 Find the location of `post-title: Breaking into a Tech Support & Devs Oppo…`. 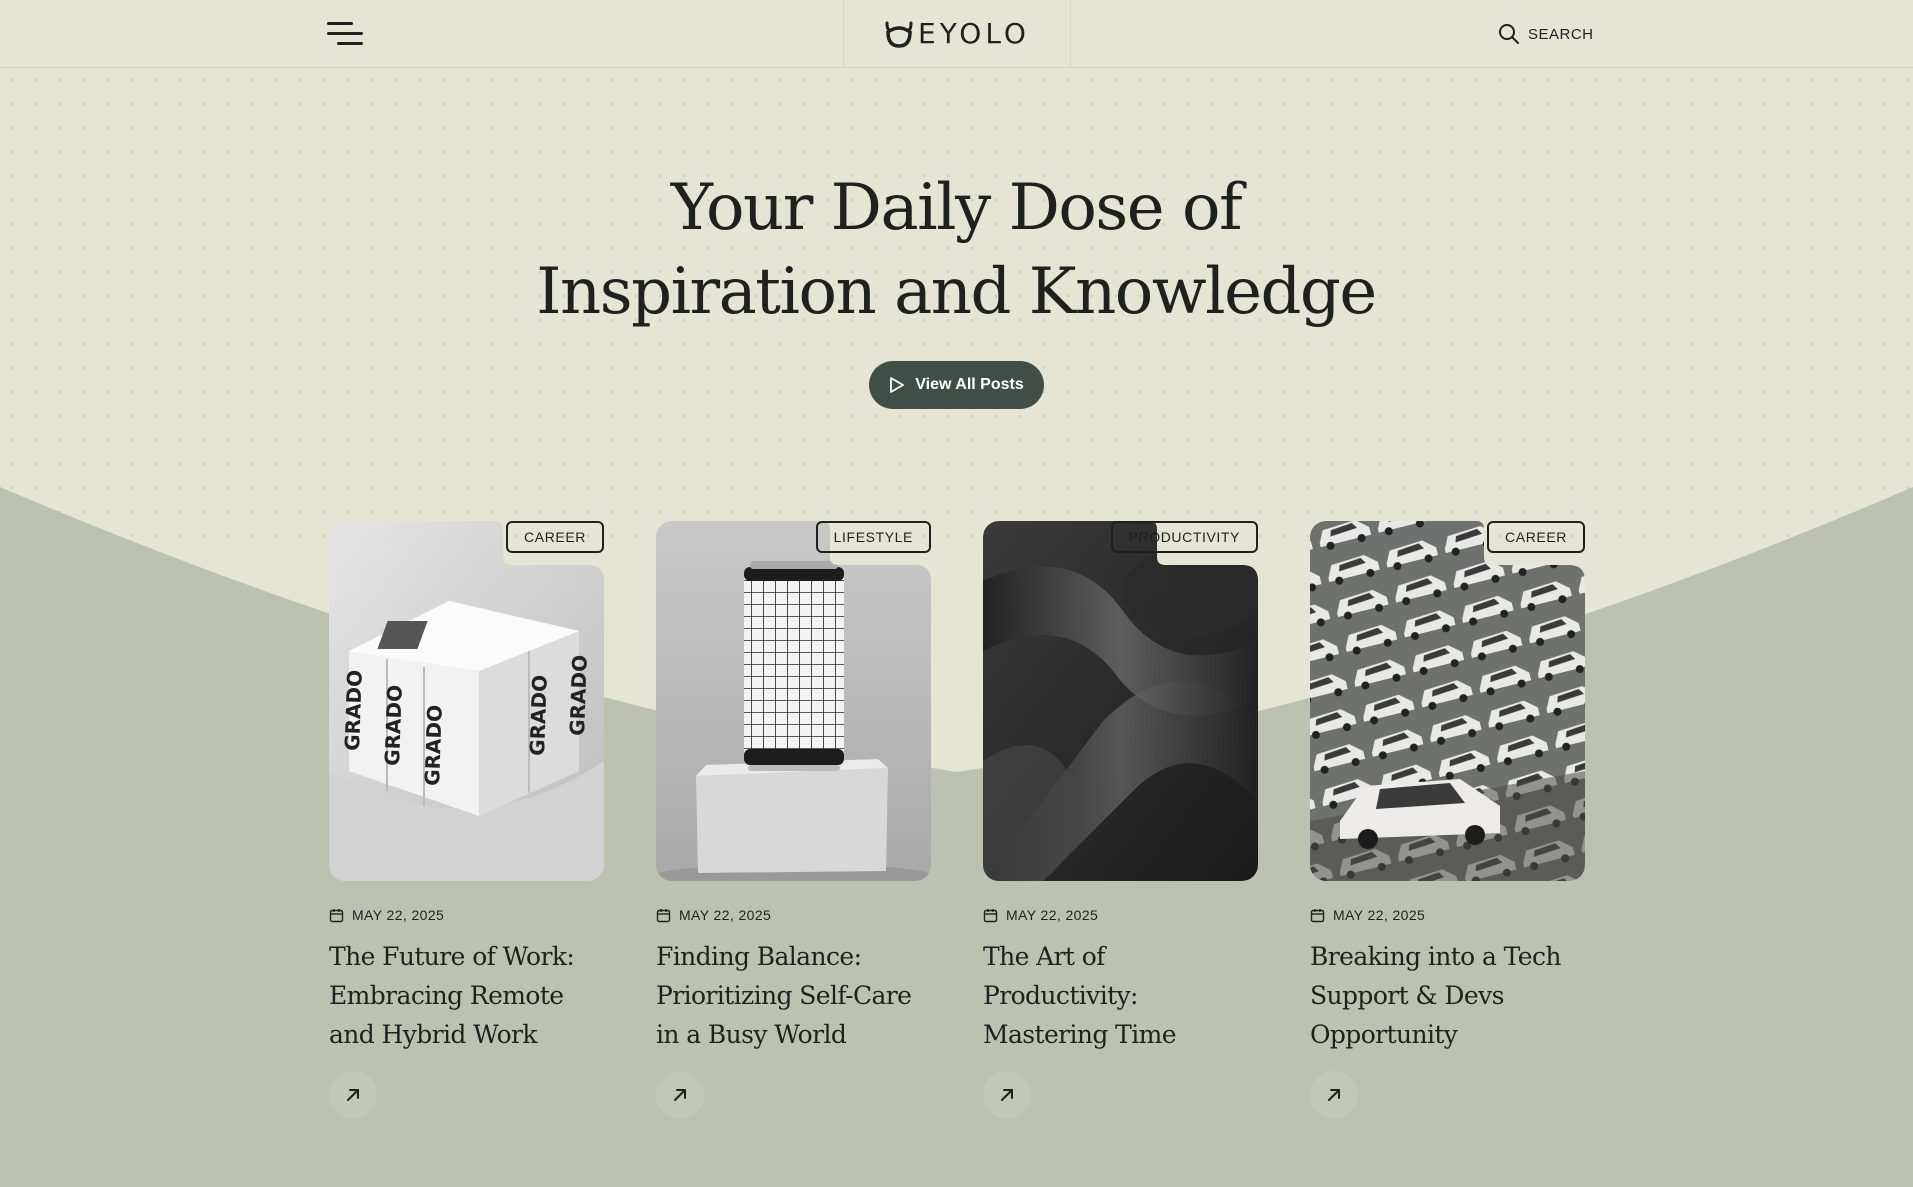

post-title: Breaking into a Tech Support & Devs Oppo… is located at coordinates (1447, 995).